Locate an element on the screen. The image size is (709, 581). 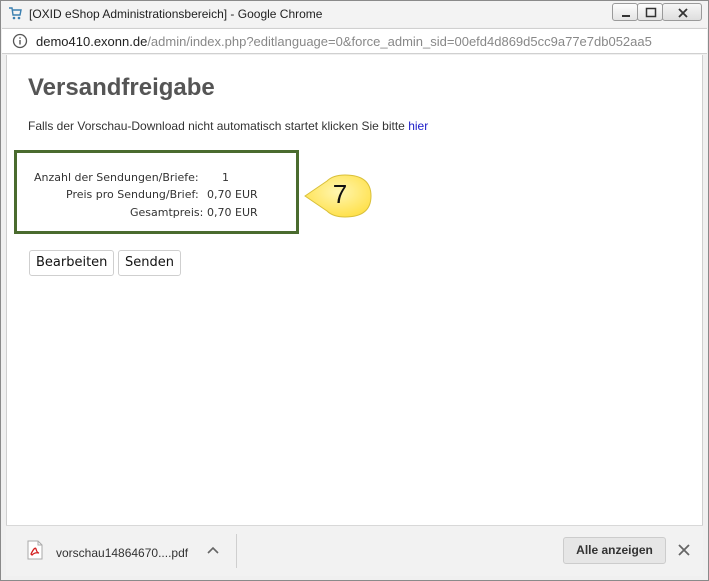
show-all-downloads-button: Alle anzeigen is located at coordinates (614, 550).